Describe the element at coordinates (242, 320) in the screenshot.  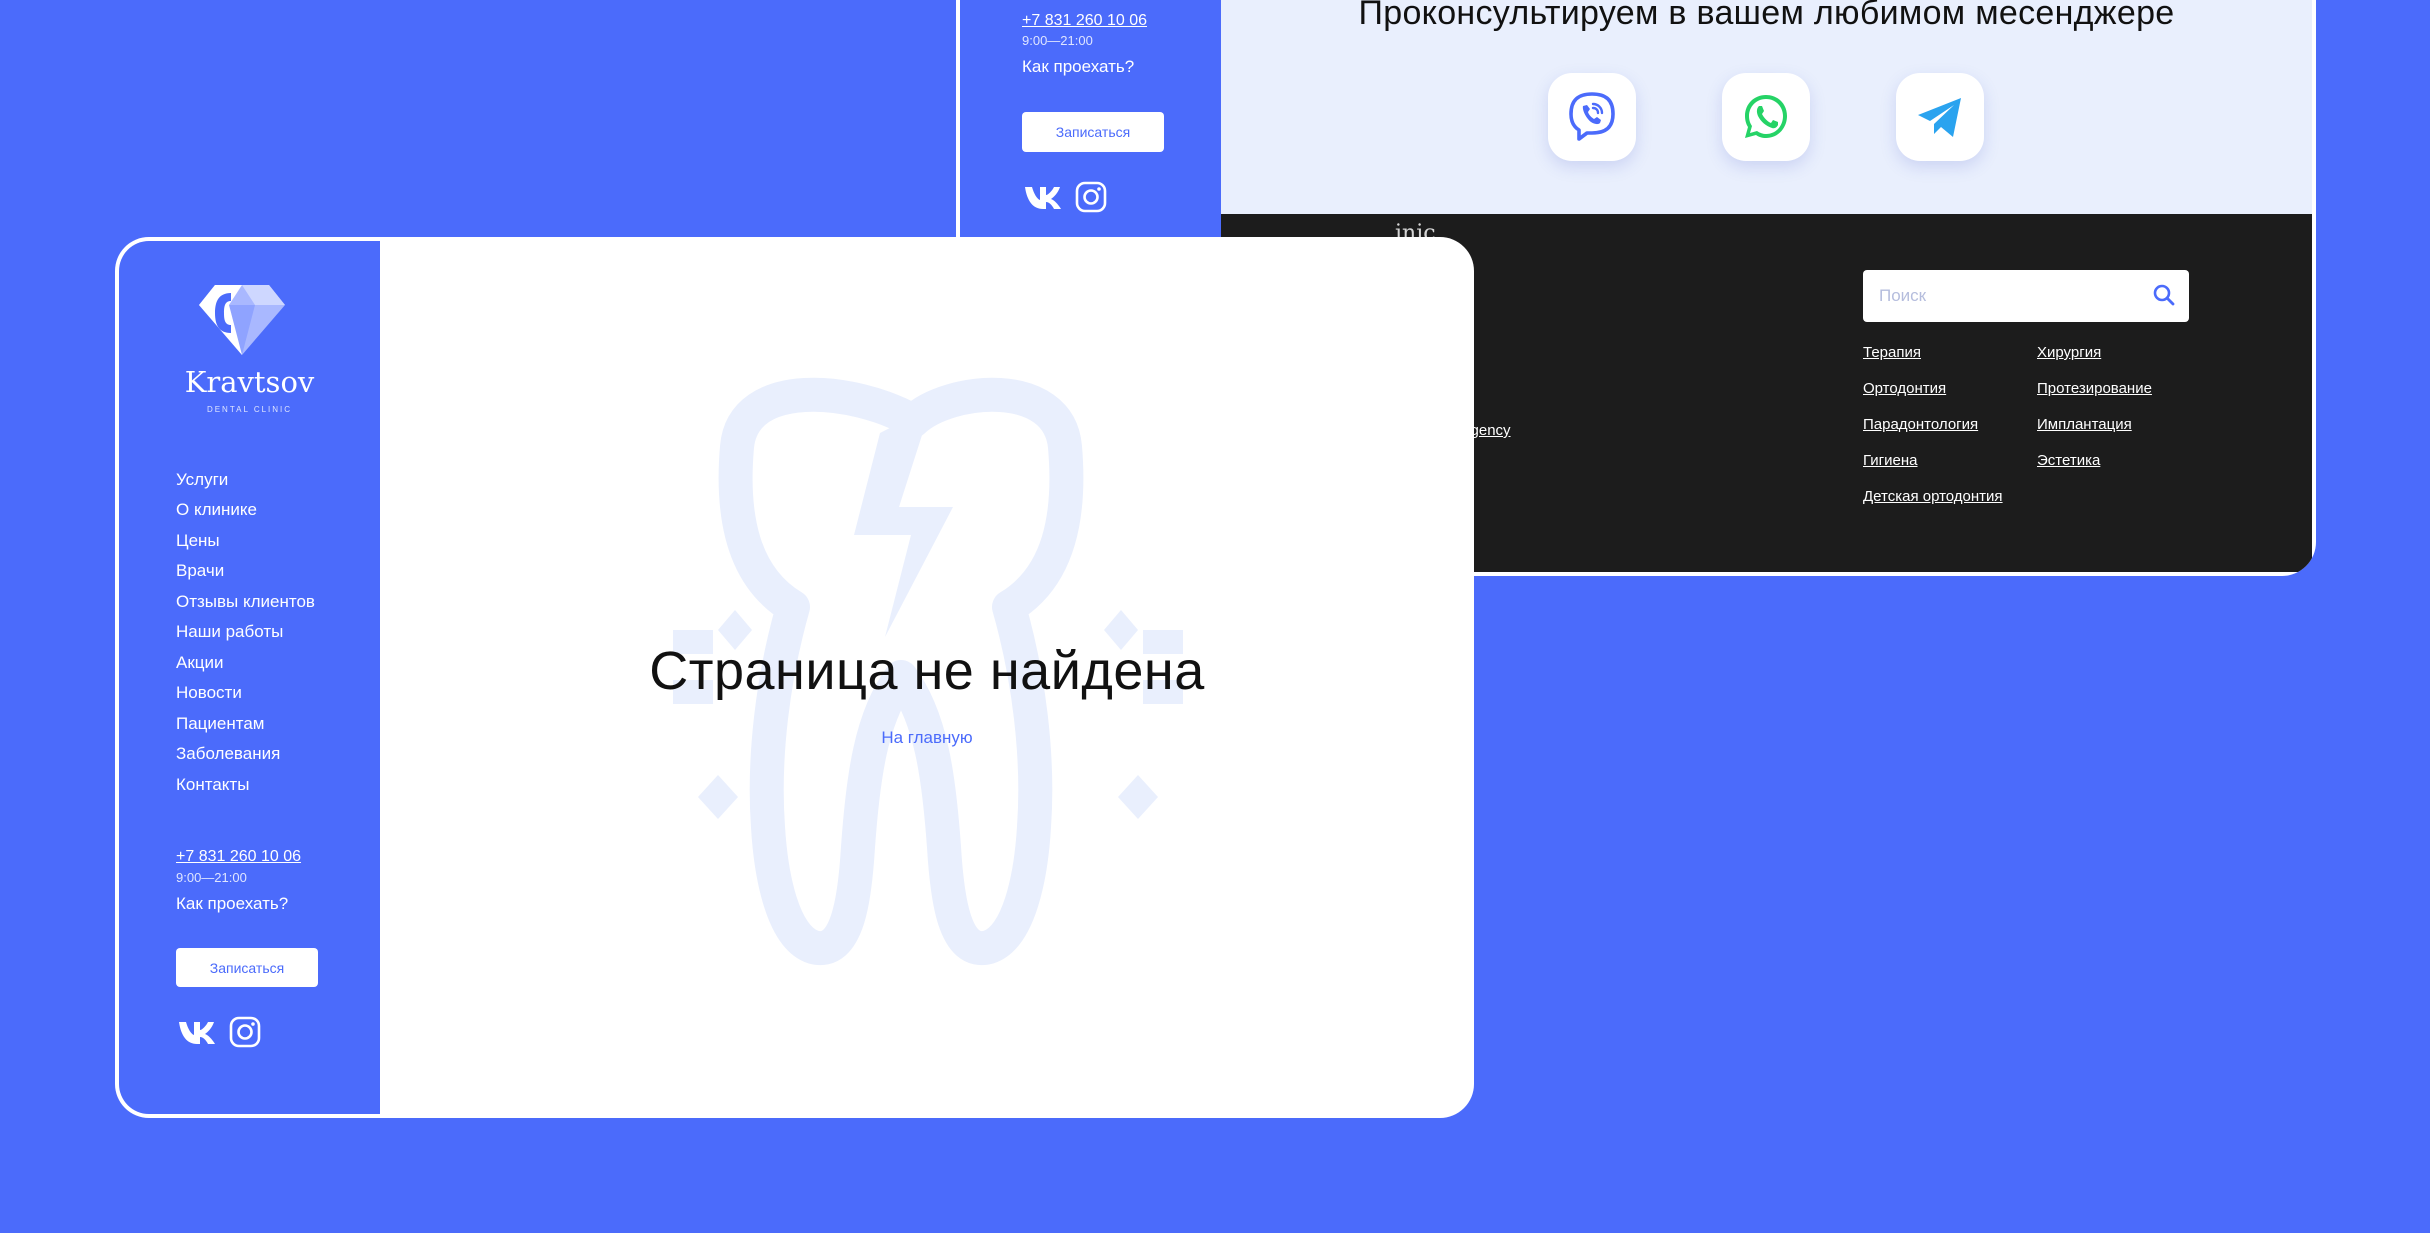
I see `diamond-logo-icon` at that location.